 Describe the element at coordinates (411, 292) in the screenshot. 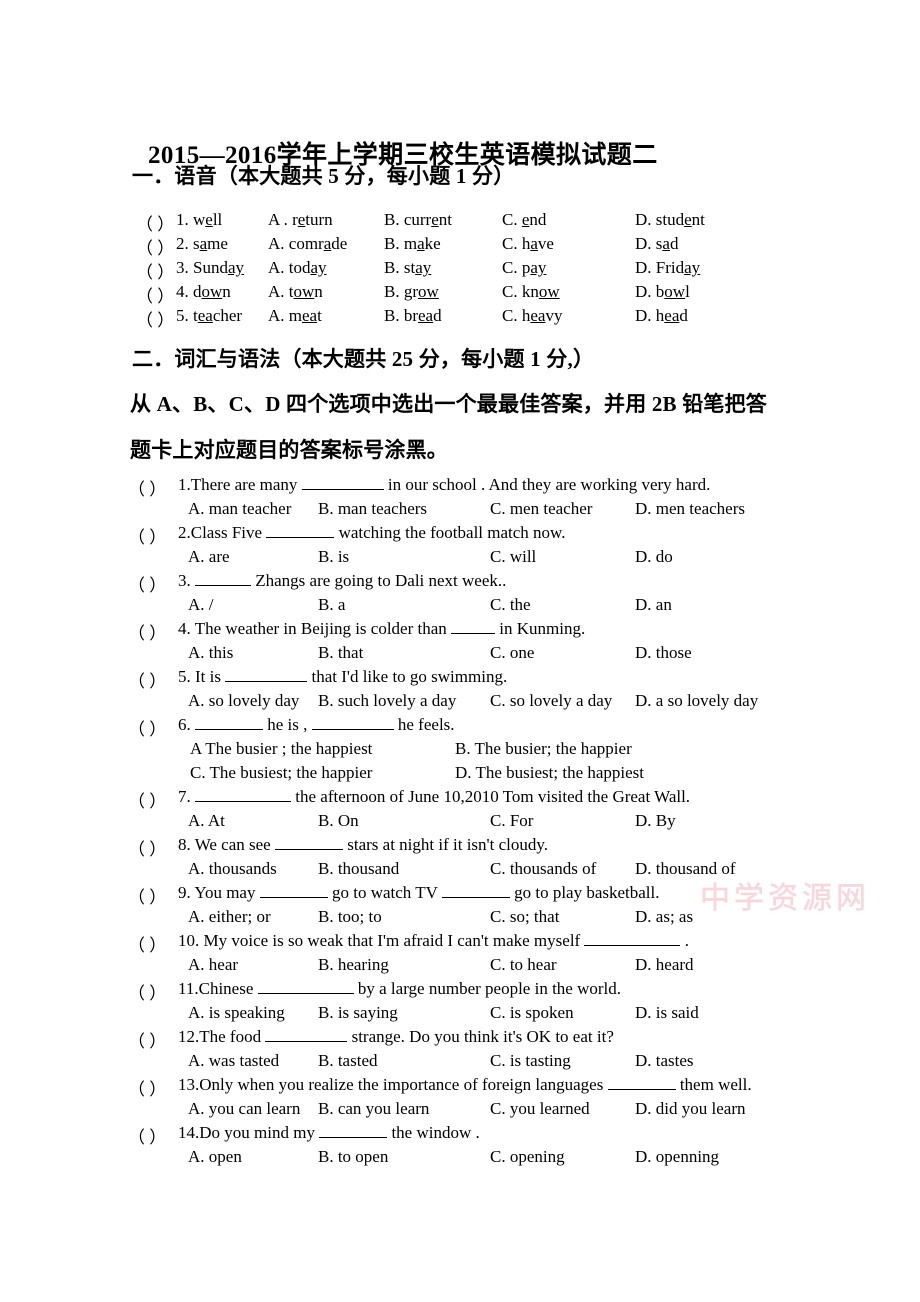

I see `phonetics-option-b: B. grow` at that location.